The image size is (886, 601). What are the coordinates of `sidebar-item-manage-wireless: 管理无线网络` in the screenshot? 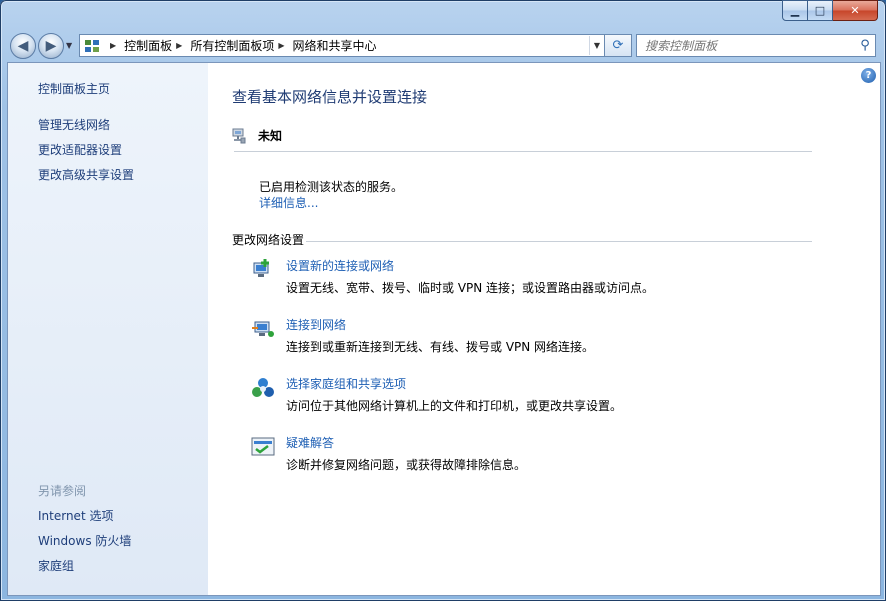 It's located at (74, 124).